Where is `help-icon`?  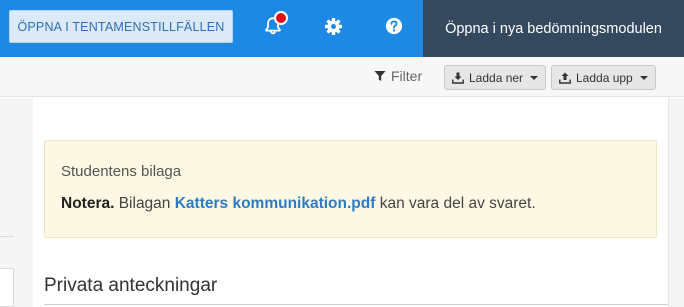 help-icon is located at coordinates (394, 26).